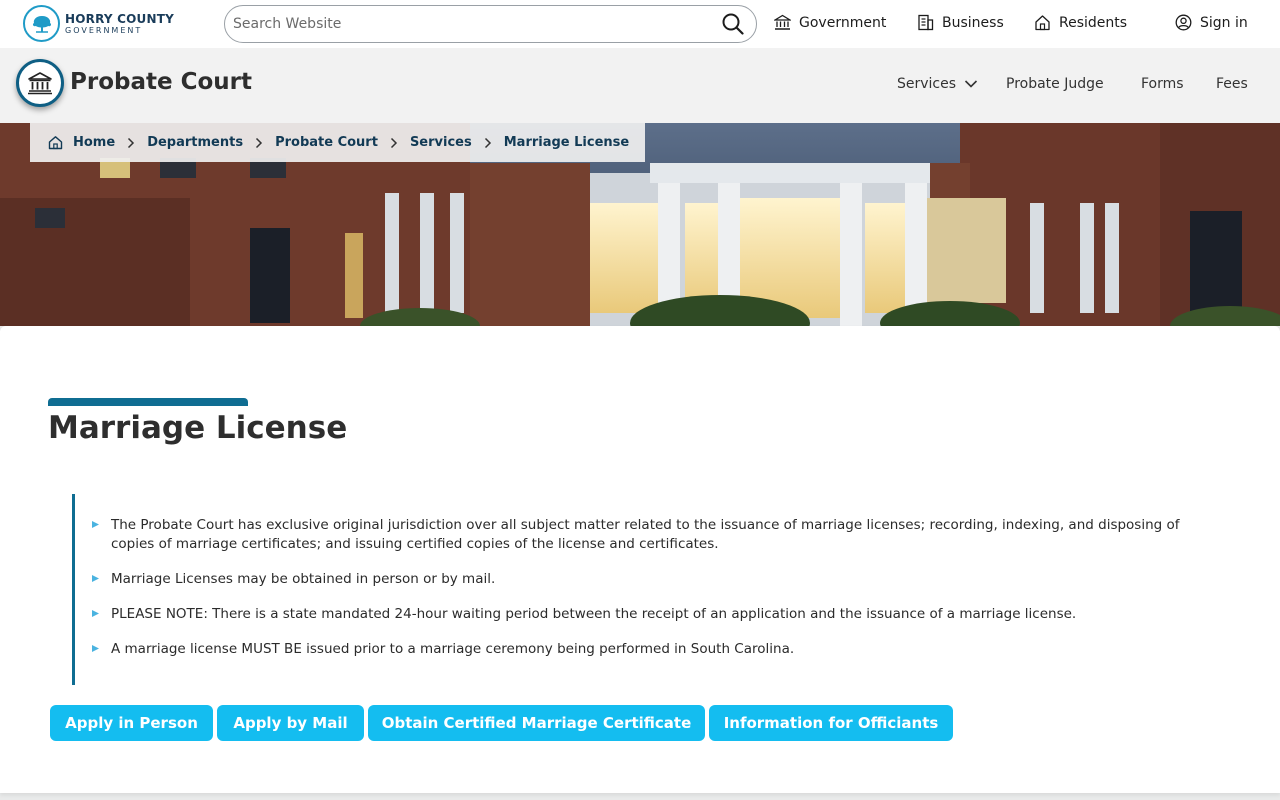 Image resolution: width=1280 pixels, height=800 pixels. I want to click on sign-in-label: Sign in, so click(1224, 22).